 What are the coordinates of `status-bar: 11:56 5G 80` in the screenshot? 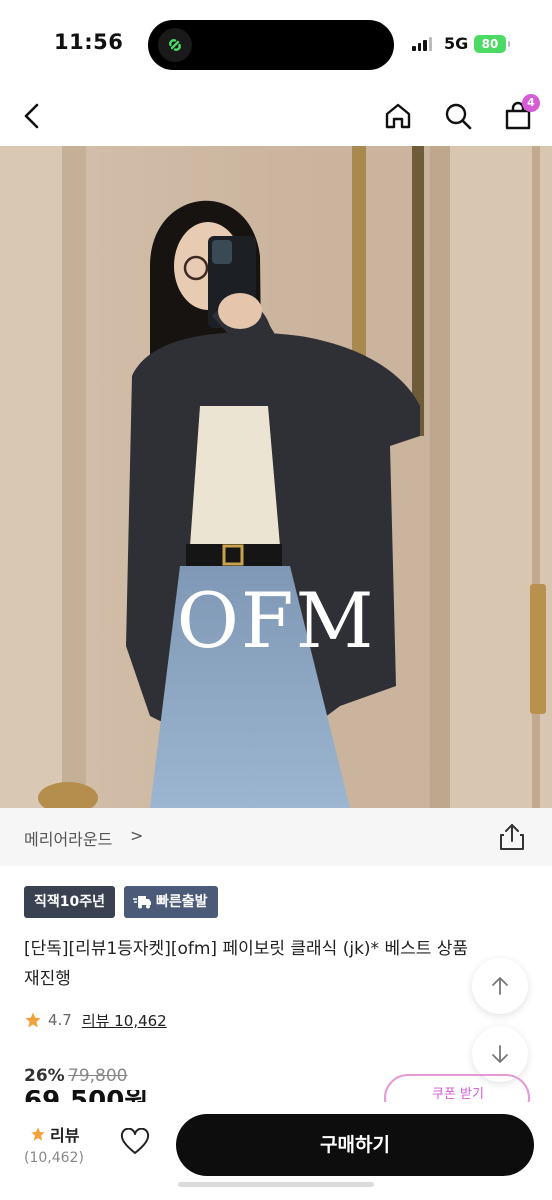 It's located at (276, 42).